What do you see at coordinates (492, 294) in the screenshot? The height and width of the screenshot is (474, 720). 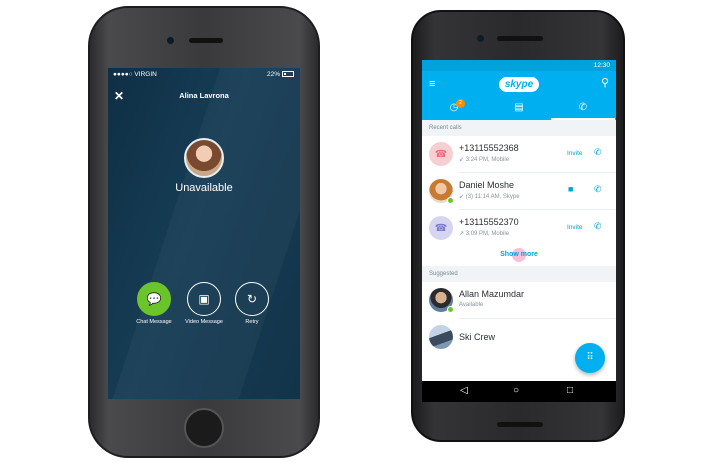 I see `contact-name: Allan Mazumdar` at bounding box center [492, 294].